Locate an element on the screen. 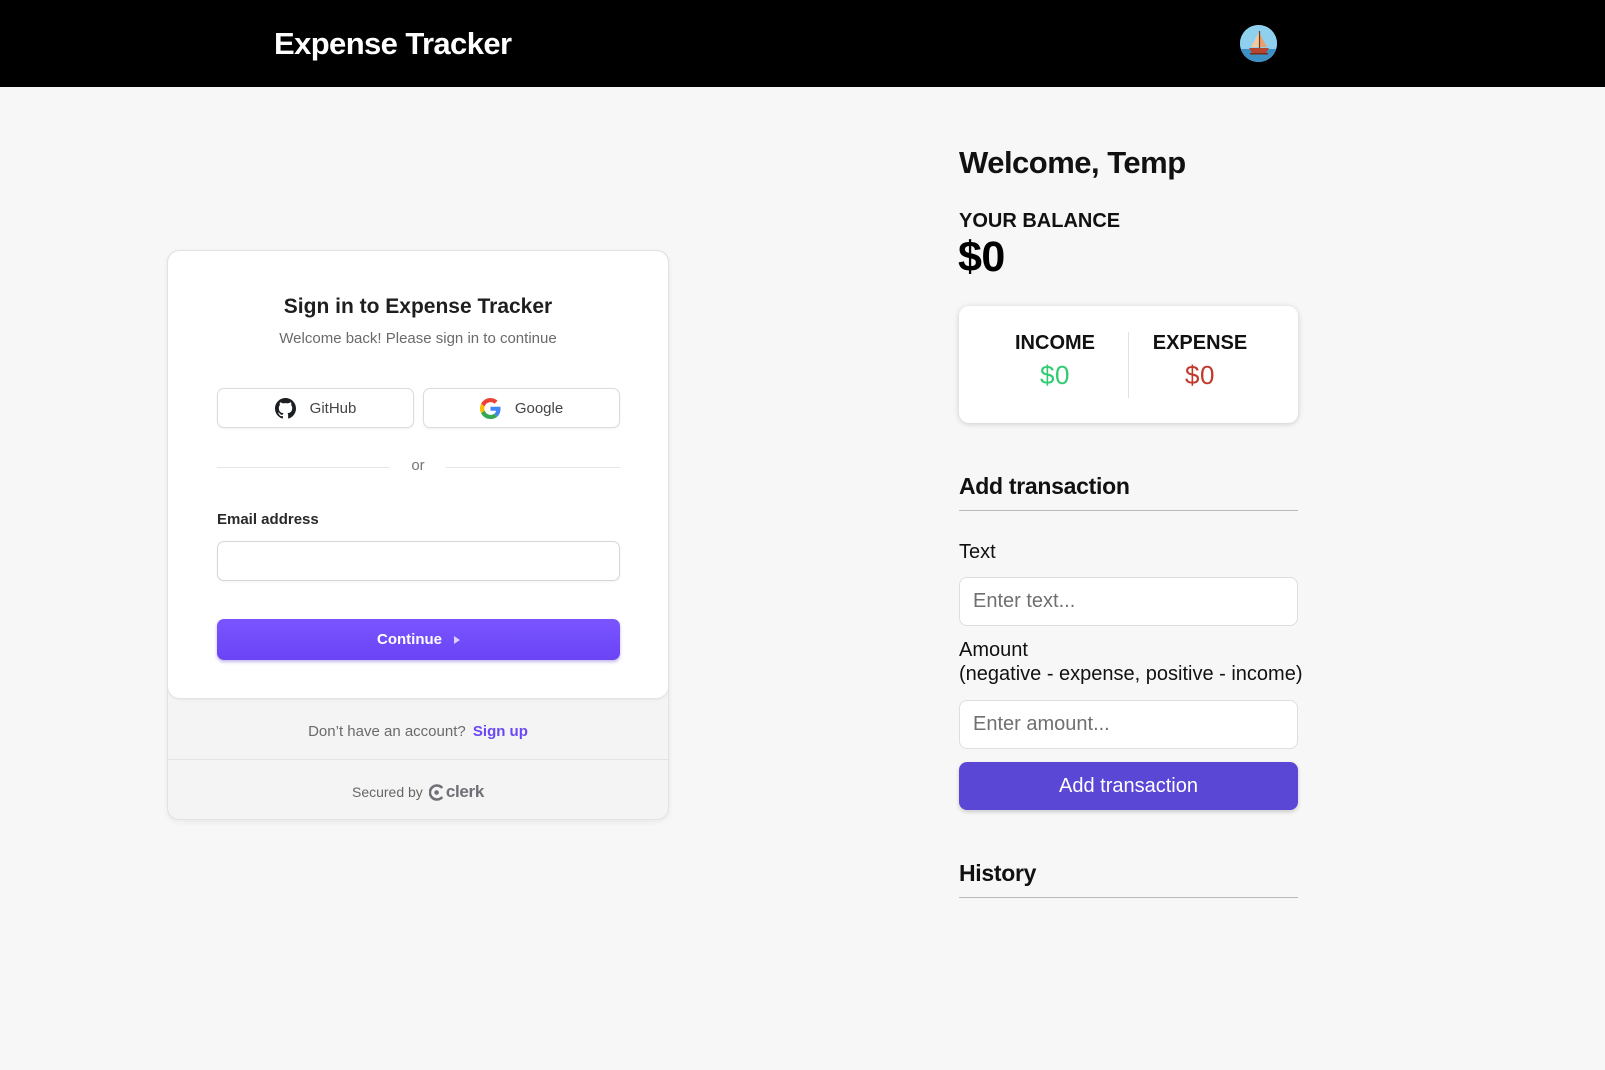  google-sign-in-button: Google is located at coordinates (521, 408).